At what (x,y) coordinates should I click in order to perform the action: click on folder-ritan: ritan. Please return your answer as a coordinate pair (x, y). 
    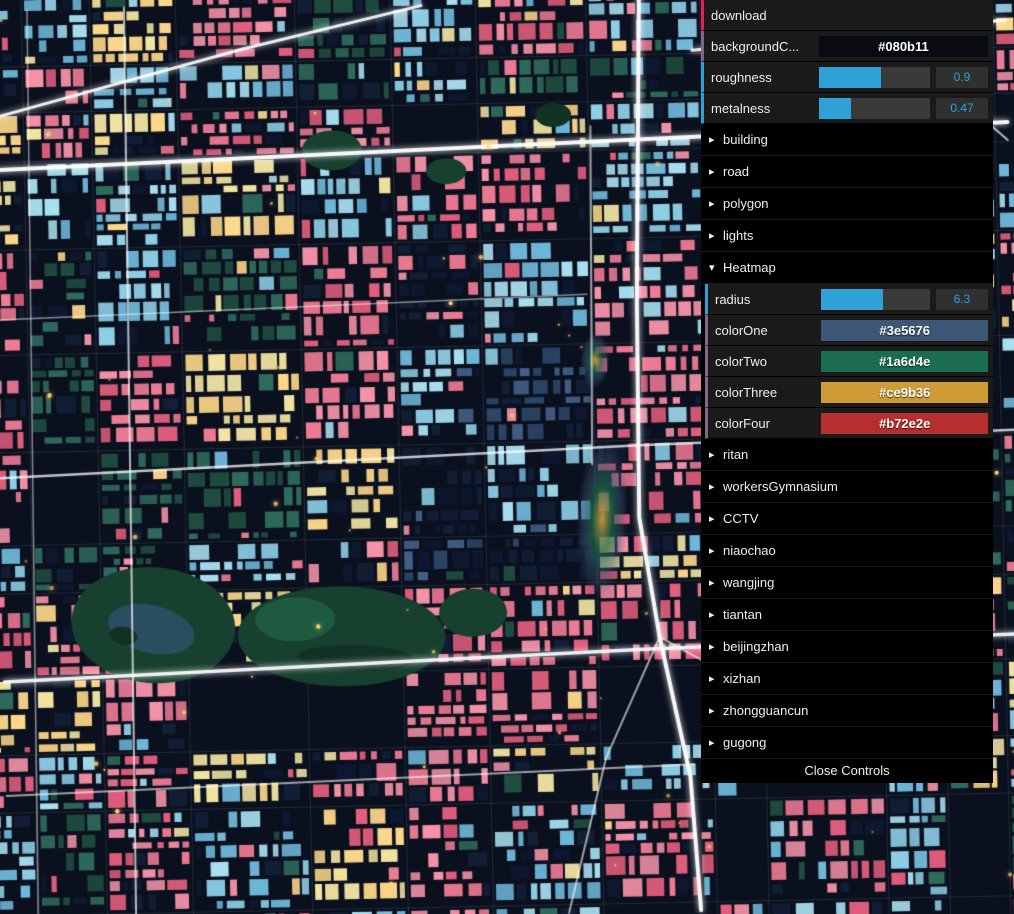
    Looking at the image, I should click on (847, 455).